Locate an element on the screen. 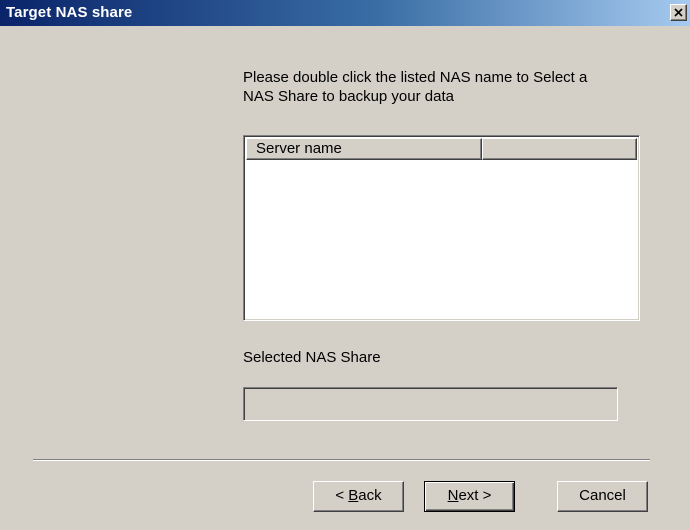  close-button is located at coordinates (678, 12).